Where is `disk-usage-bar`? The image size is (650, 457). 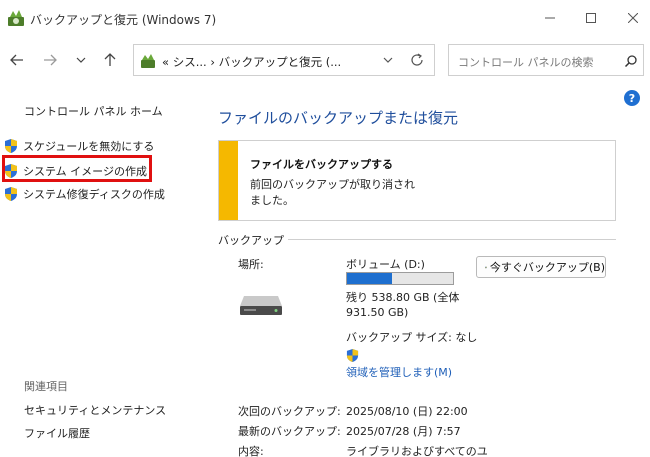 disk-usage-bar is located at coordinates (400, 278).